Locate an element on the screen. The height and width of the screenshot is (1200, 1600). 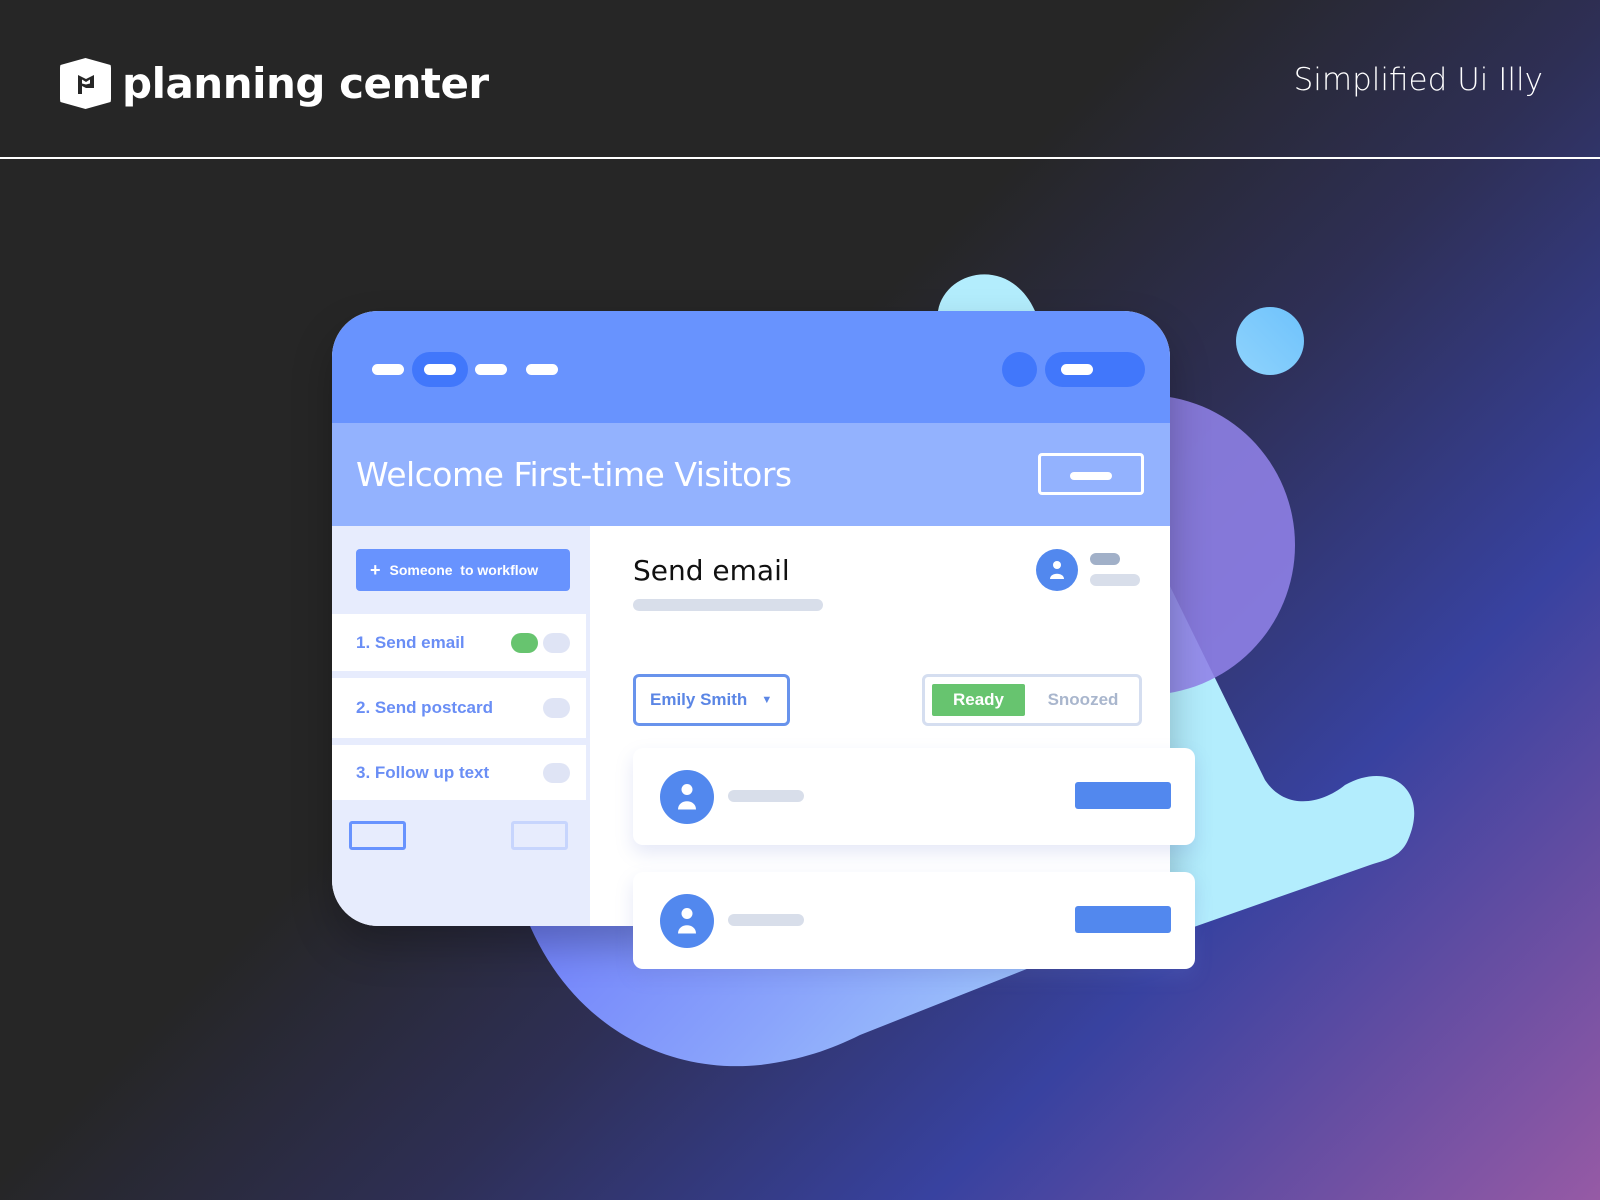
sidebar-primary-button is located at coordinates (377, 835).